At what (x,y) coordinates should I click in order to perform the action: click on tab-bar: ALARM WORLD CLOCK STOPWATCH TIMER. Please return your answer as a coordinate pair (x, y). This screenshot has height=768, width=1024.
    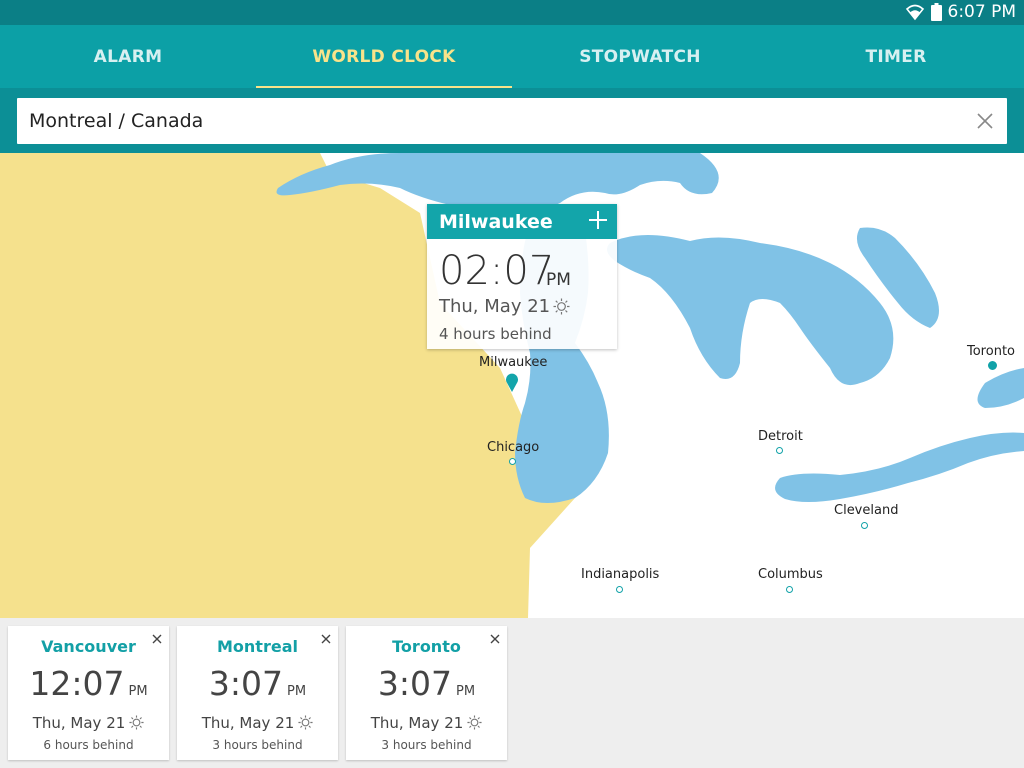
    Looking at the image, I should click on (512, 56).